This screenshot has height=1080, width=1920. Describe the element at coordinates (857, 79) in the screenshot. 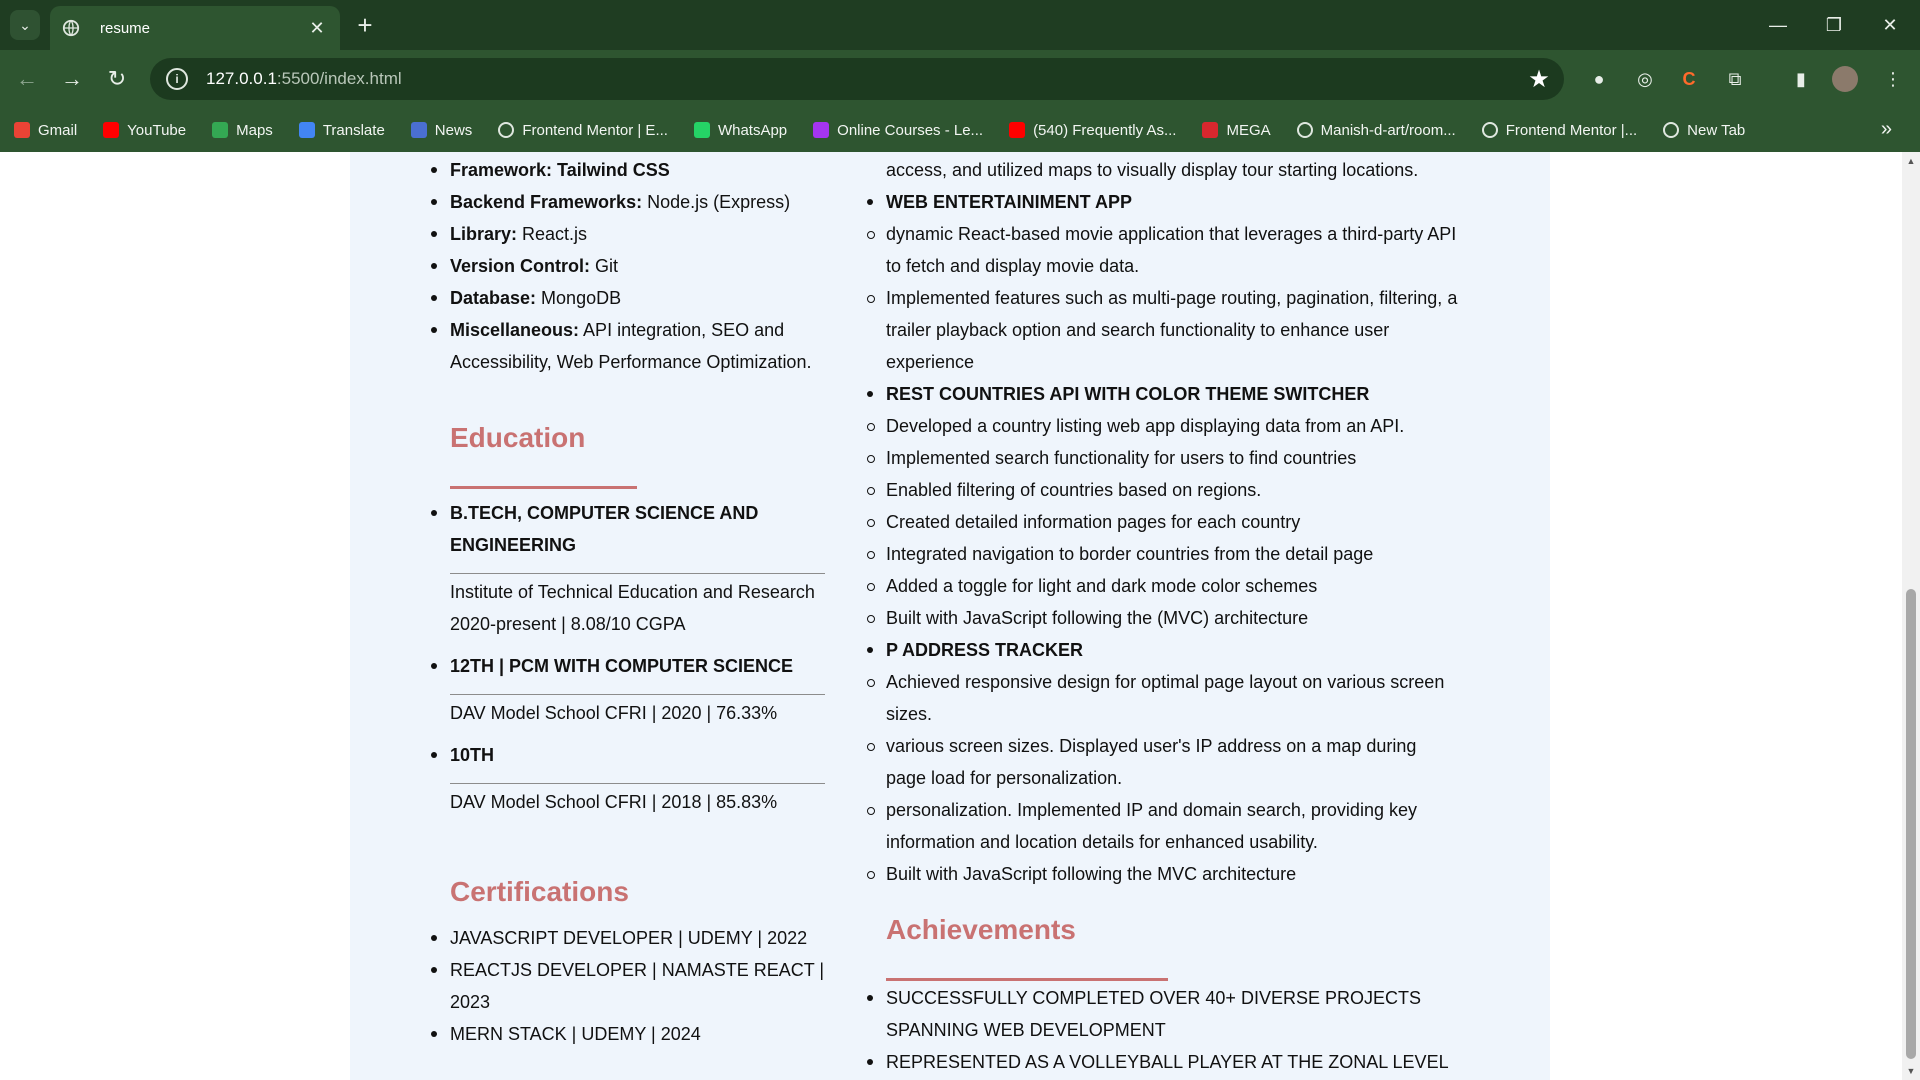

I see `address-bar: i 127.0.0.1:5500/index.html ★` at that location.